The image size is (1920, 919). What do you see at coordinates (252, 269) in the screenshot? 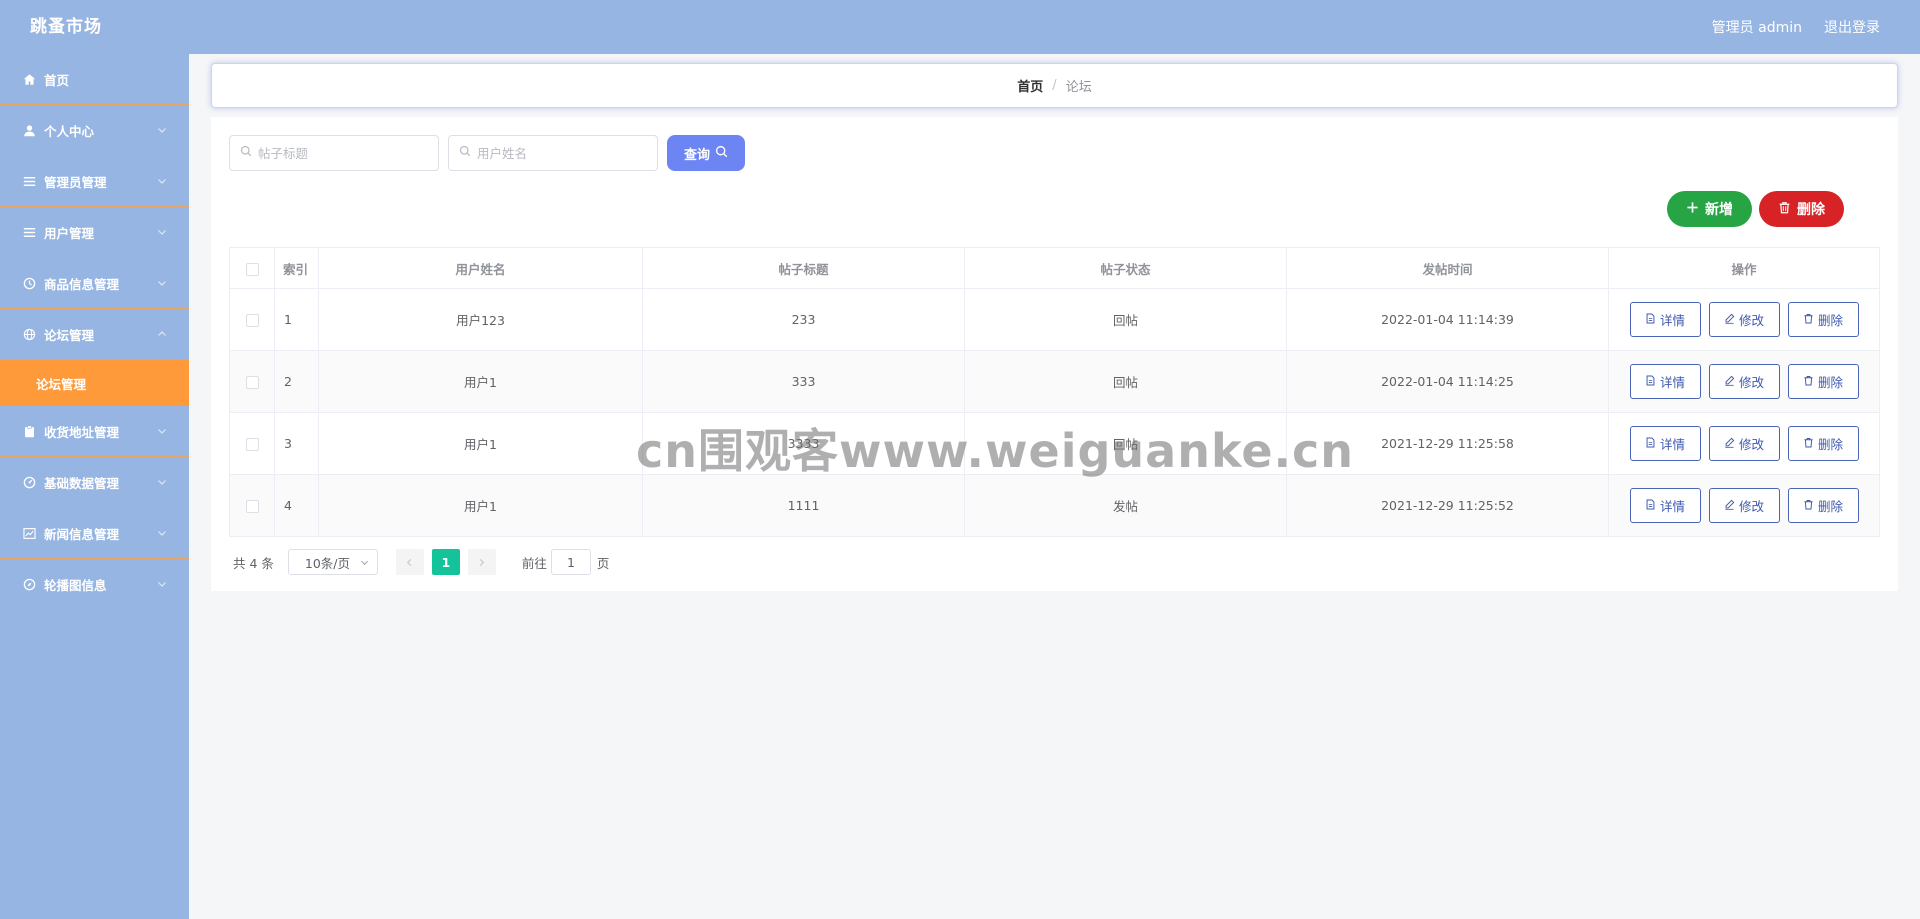
I see `select-all-checkbox` at bounding box center [252, 269].